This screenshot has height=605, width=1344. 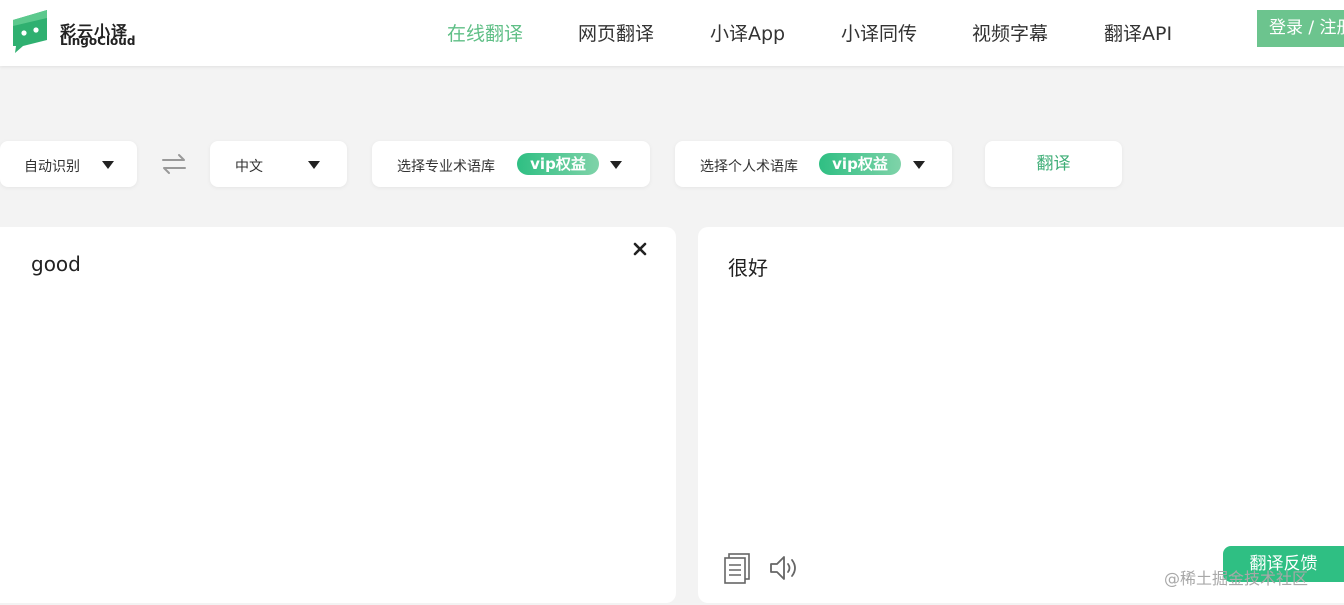 I want to click on swap-arrows-icon, so click(x=174, y=164).